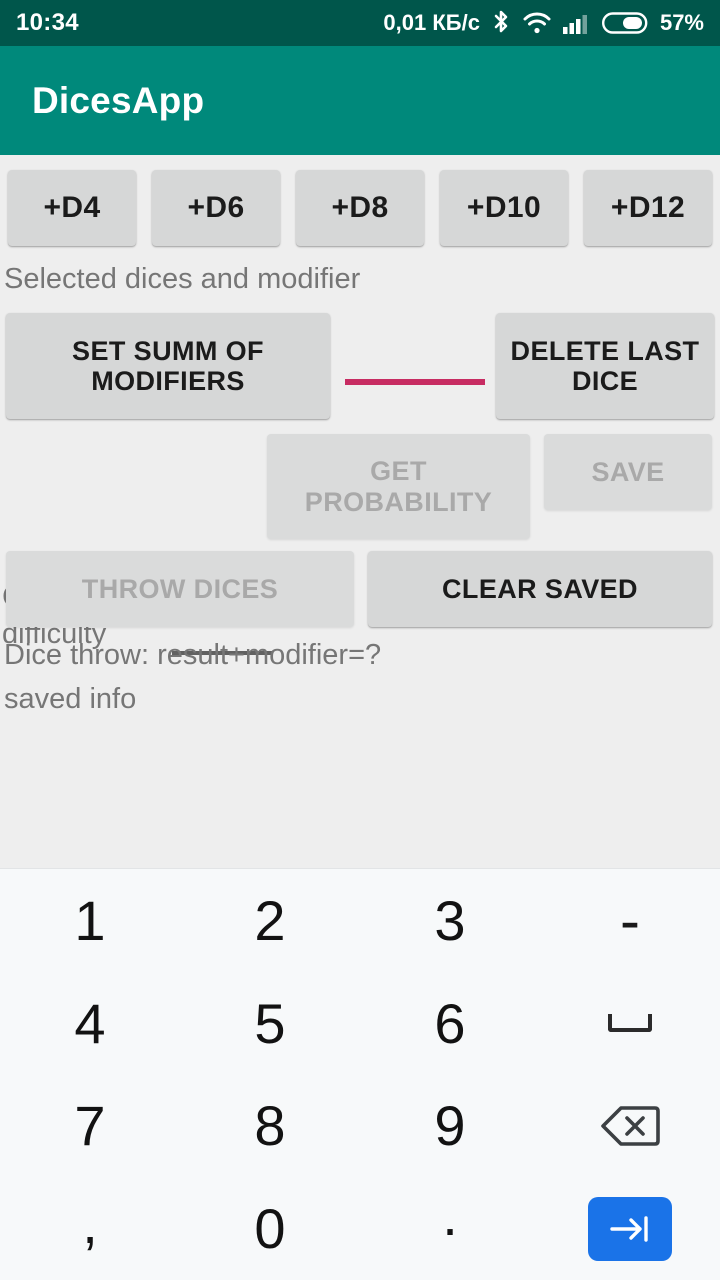  What do you see at coordinates (90, 920) in the screenshot?
I see `key-1: 1` at bounding box center [90, 920].